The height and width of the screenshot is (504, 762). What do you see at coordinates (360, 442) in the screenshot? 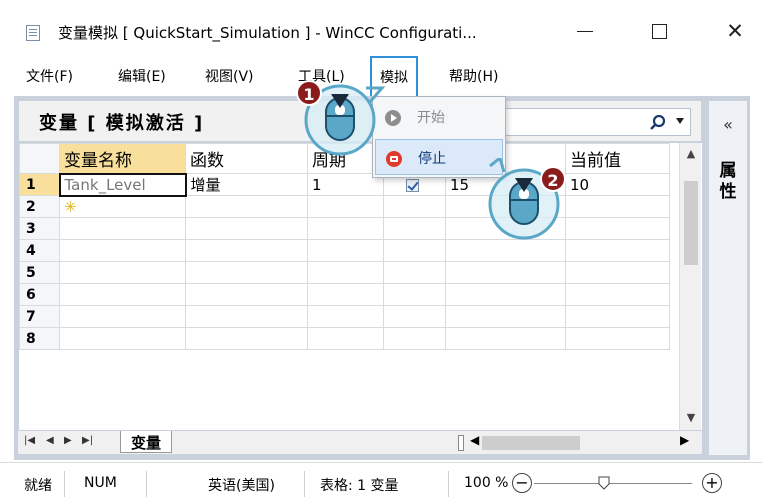
I see `sheet-tab-bar: |◀ ◀ ▶ ▶| 变量 ◀ ▶` at bounding box center [360, 442].